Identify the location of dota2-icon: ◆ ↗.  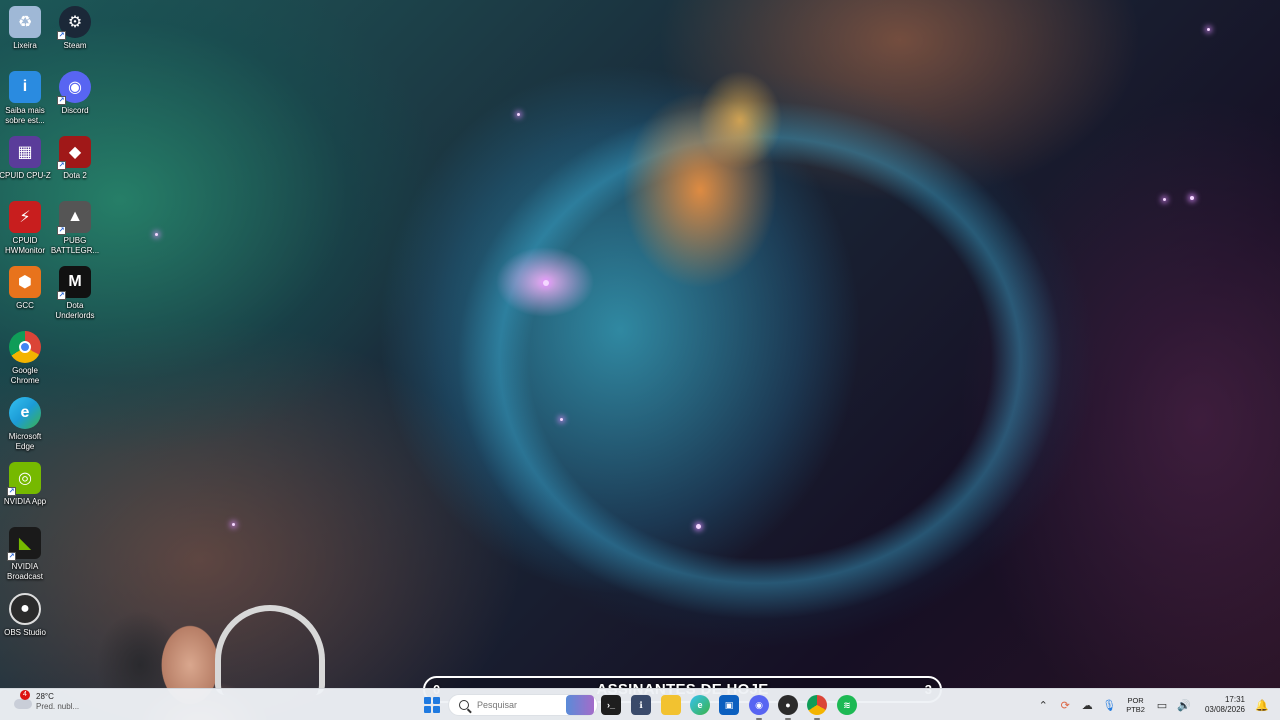
(74, 153).